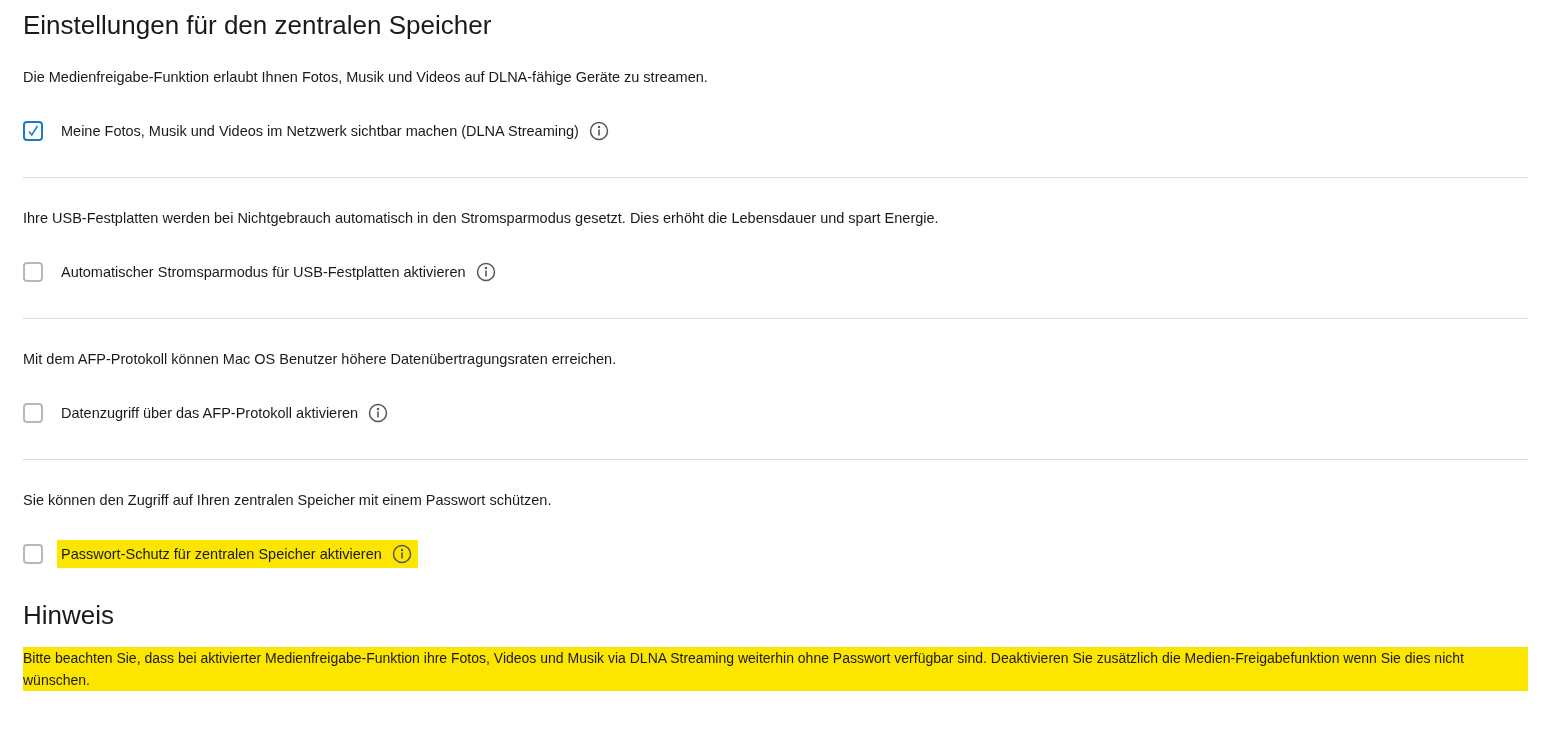  I want to click on note-text: Bitte beachten Sie, dass bei aktivierter Medienfreigabe-Funktion ihre Fotos, Videos und Musik via DLNA Streaming weiterhin ohne Passwort verfügbar sind. Deaktivieren Sie zusätzlich die Medien-Freigabefunktion wenn Sie dies nicht wünschen., so click(775, 669).